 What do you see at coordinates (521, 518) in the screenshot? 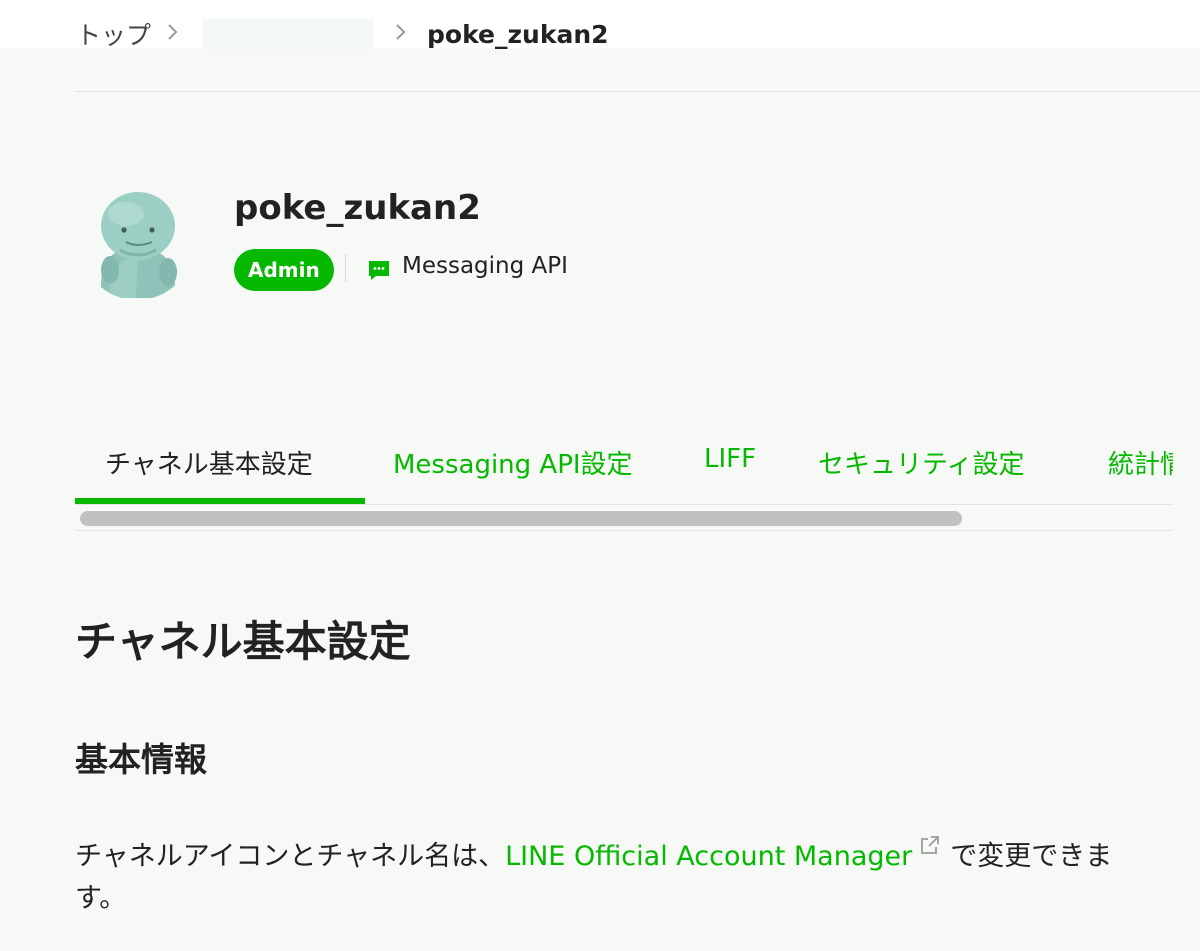
I see `tabs-scrollbar-thumb` at bounding box center [521, 518].